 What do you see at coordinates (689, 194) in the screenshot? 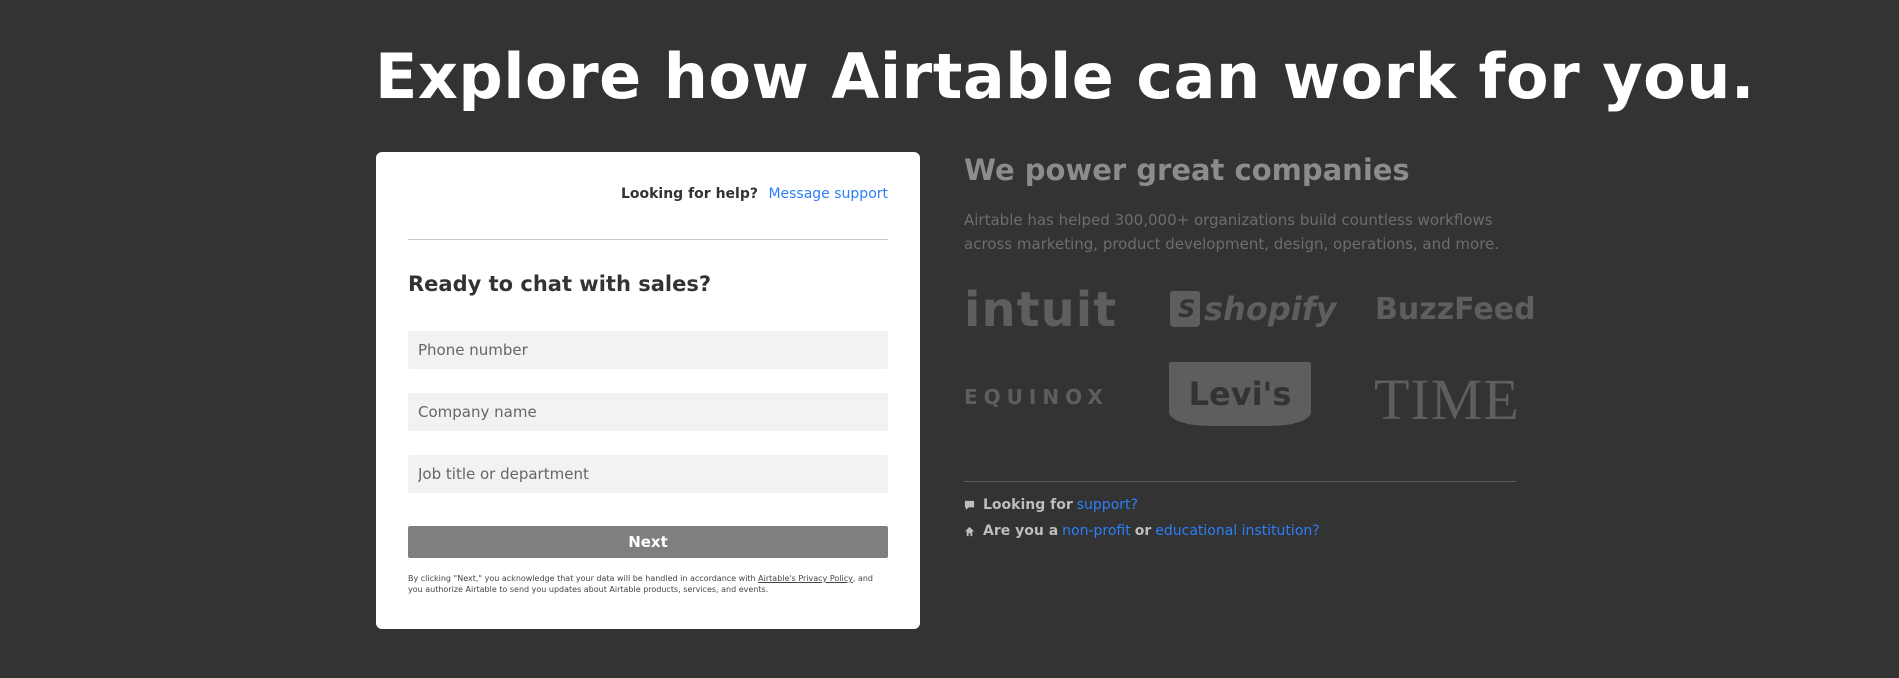
I see `help-text: Looking for help?` at bounding box center [689, 194].